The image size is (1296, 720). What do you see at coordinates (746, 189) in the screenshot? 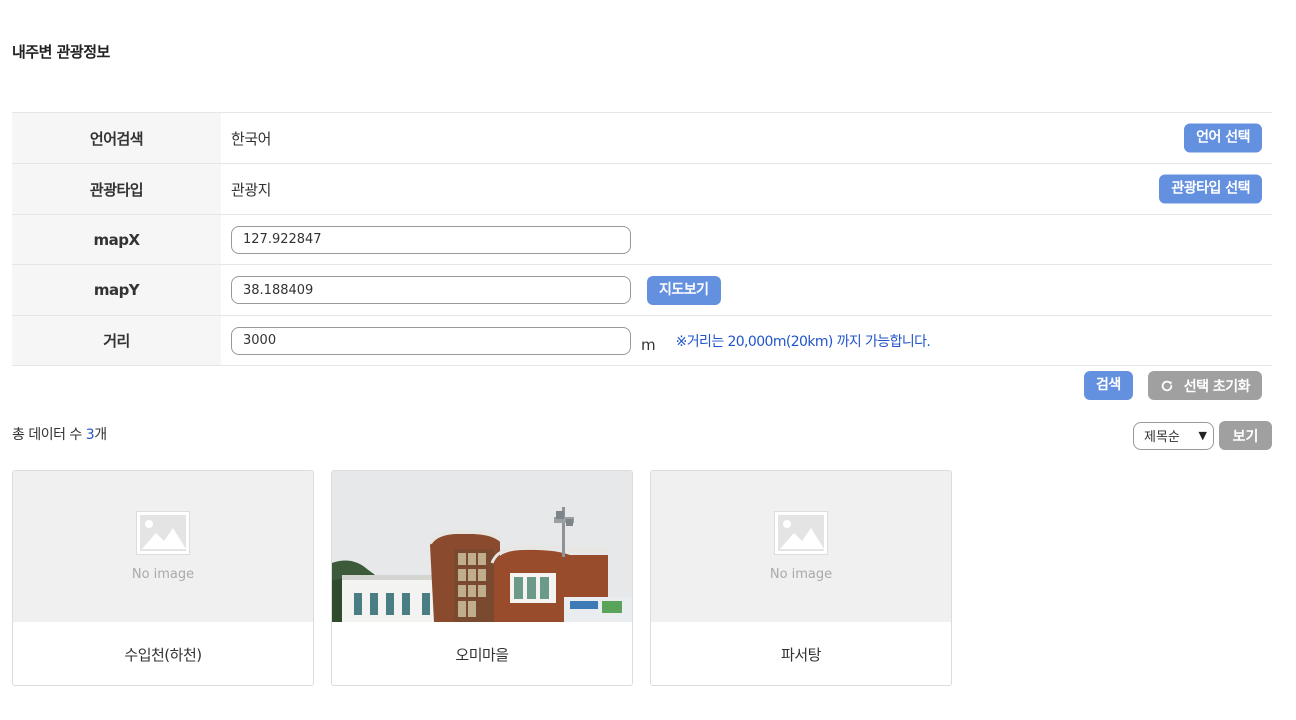
I see `tour-type-value-cell: 관광지 관광타입 선택` at bounding box center [746, 189].